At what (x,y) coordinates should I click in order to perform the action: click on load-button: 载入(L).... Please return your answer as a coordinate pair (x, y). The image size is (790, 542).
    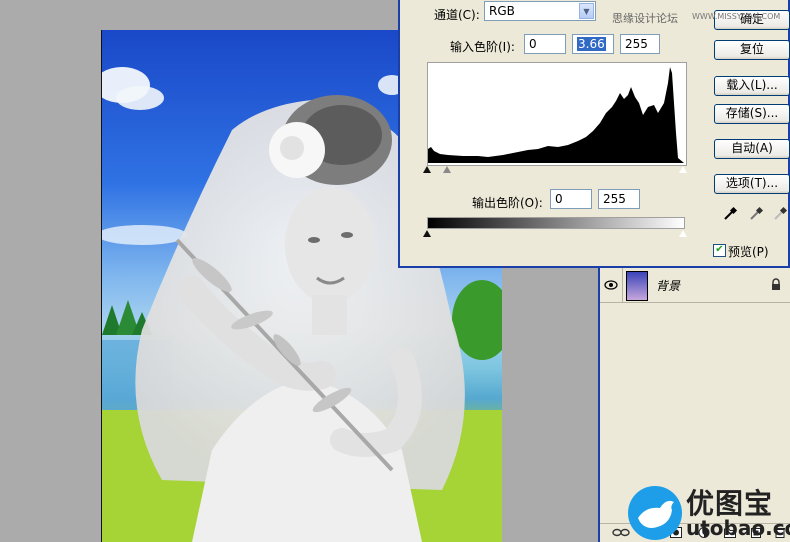
    Looking at the image, I should click on (752, 86).